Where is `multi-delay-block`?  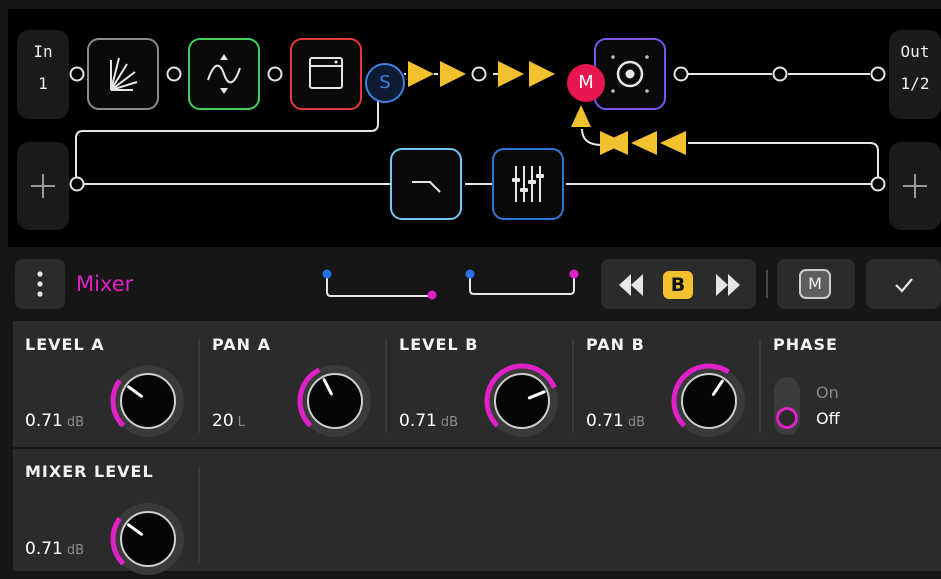 multi-delay-block is located at coordinates (123, 74).